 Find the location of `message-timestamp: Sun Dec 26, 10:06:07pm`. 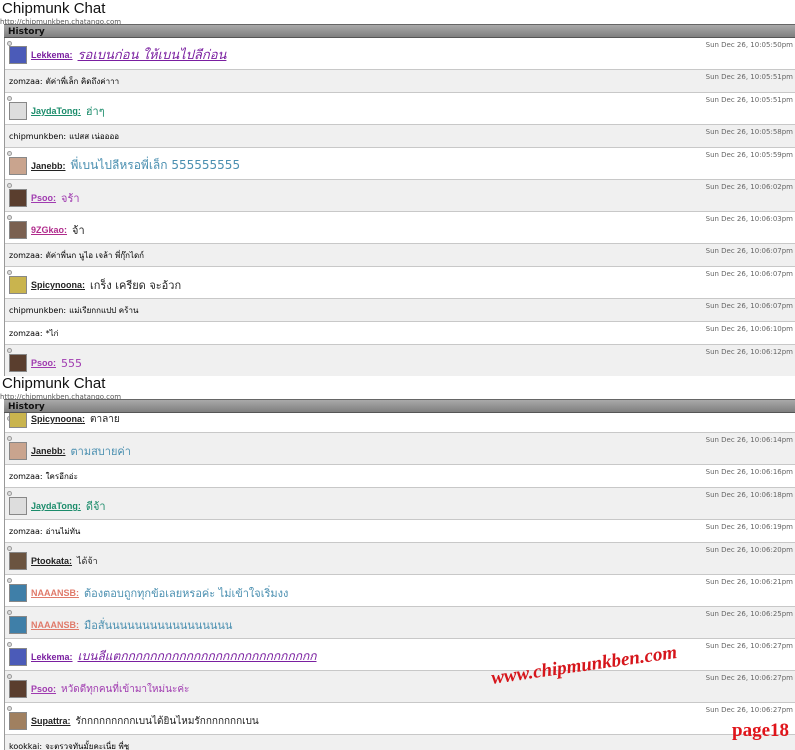

message-timestamp: Sun Dec 26, 10:06:07pm is located at coordinates (749, 251).